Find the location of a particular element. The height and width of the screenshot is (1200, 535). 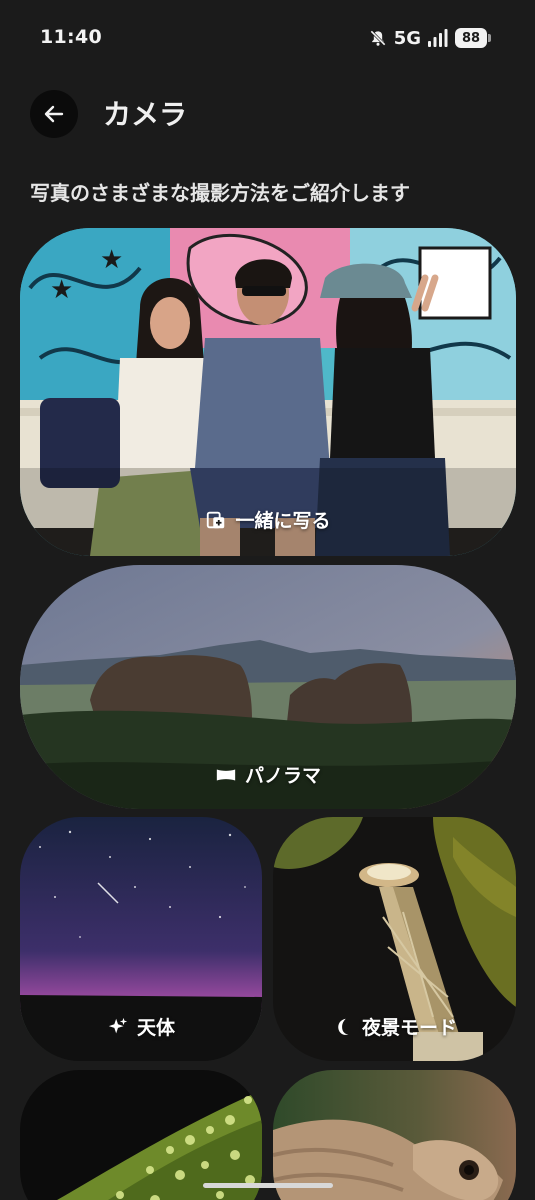

panorama-label-row: パノラマ is located at coordinates (268, 774).